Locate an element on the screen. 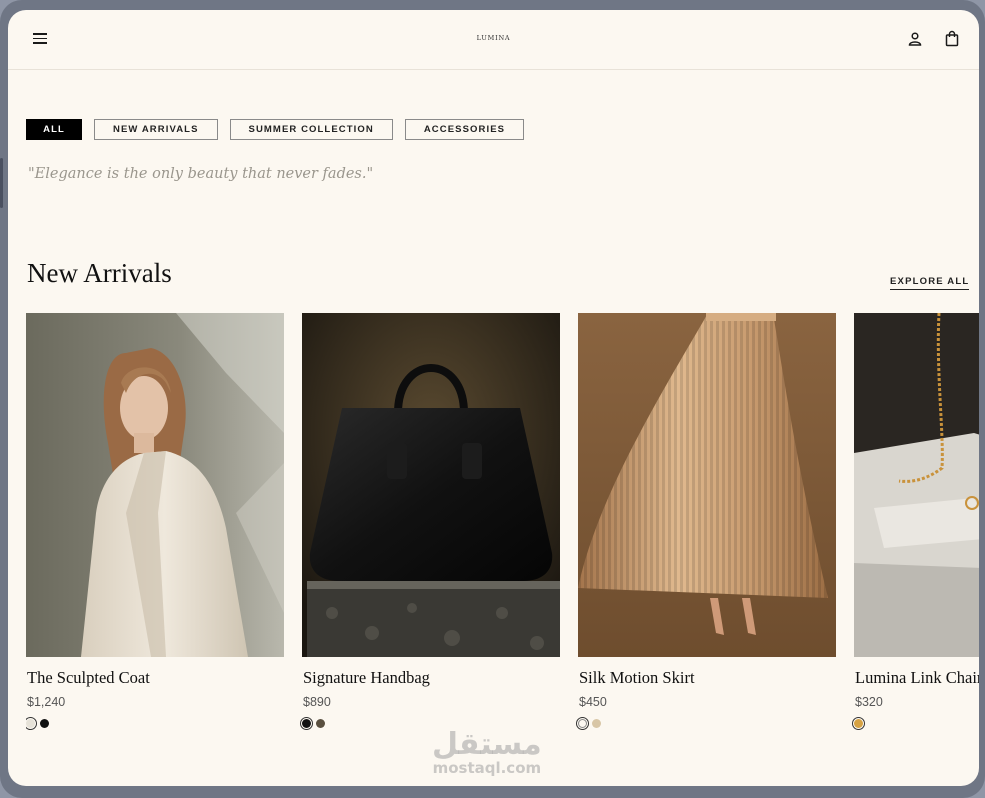  product-card: Lumina Link Chain $320 is located at coordinates (915, 521).